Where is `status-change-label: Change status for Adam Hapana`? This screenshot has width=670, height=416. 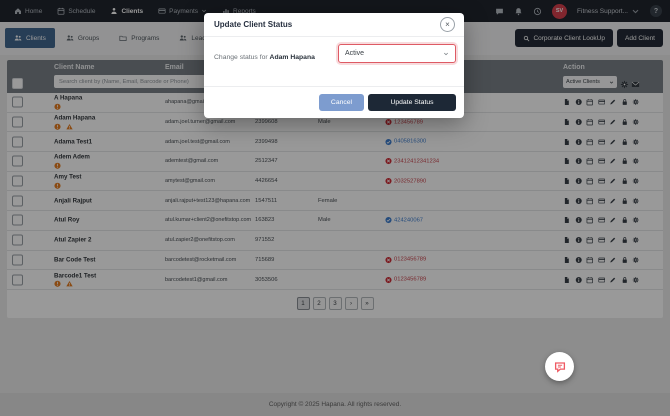 status-change-label: Change status for Adam Hapana is located at coordinates (264, 57).